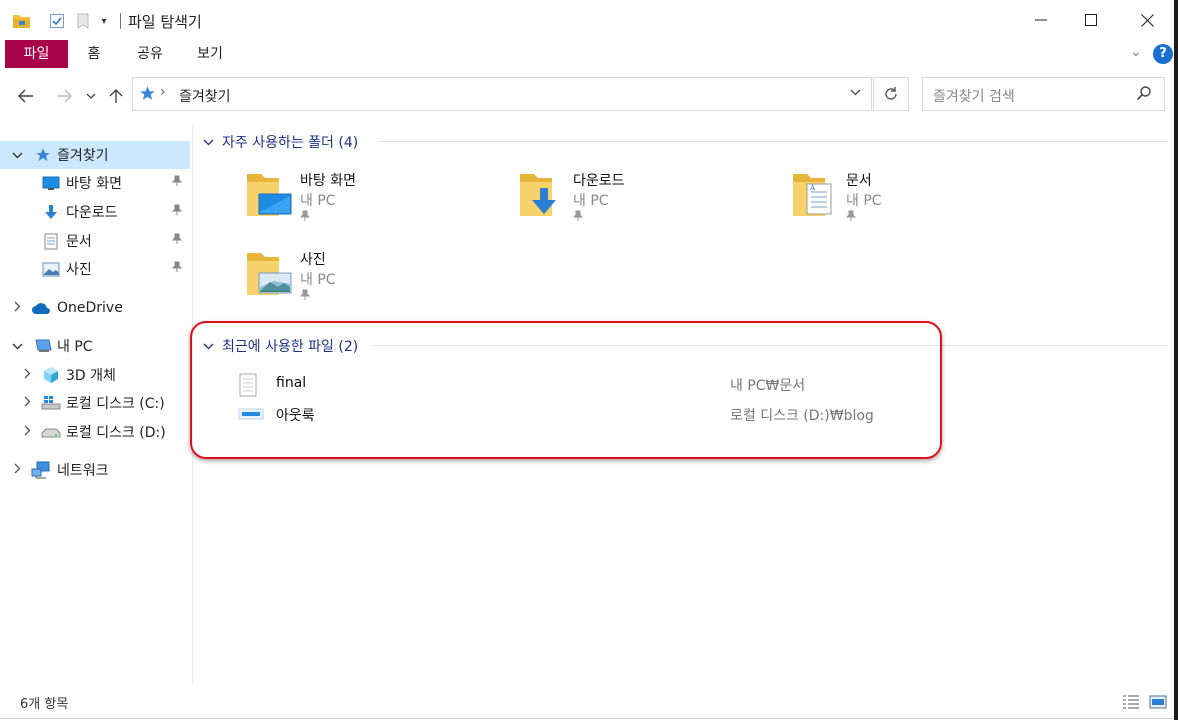 The image size is (1178, 720). What do you see at coordinates (115, 404) in the screenshot?
I see `sidebar-item-label: 로컬 디스크 (C:)` at bounding box center [115, 404].